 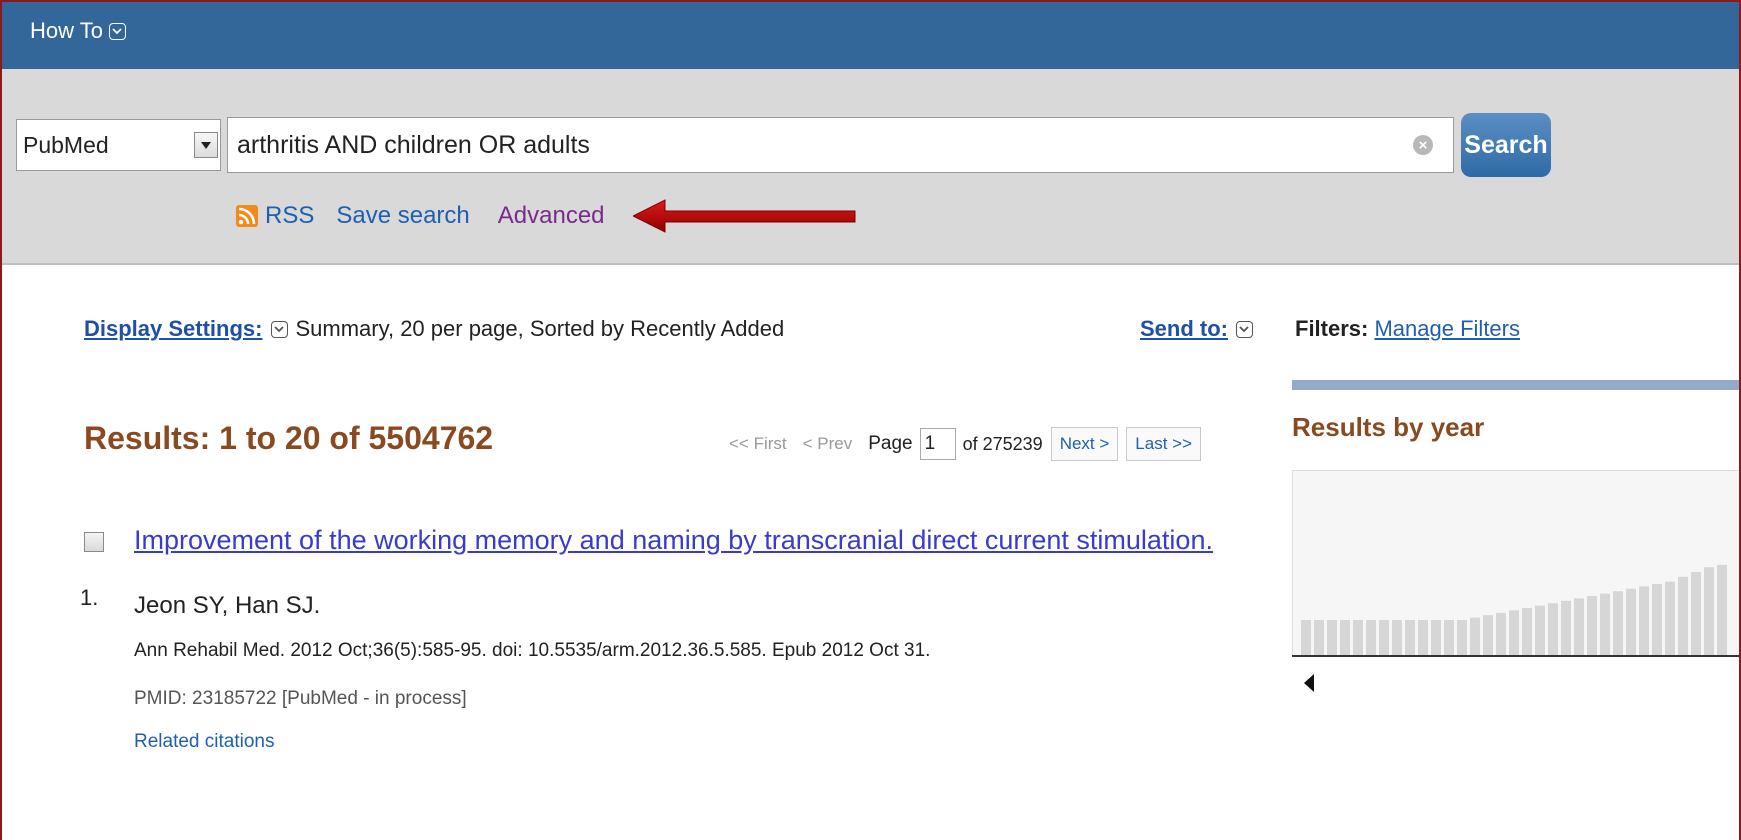 What do you see at coordinates (1423, 145) in the screenshot?
I see `clear-search-icon: ×` at bounding box center [1423, 145].